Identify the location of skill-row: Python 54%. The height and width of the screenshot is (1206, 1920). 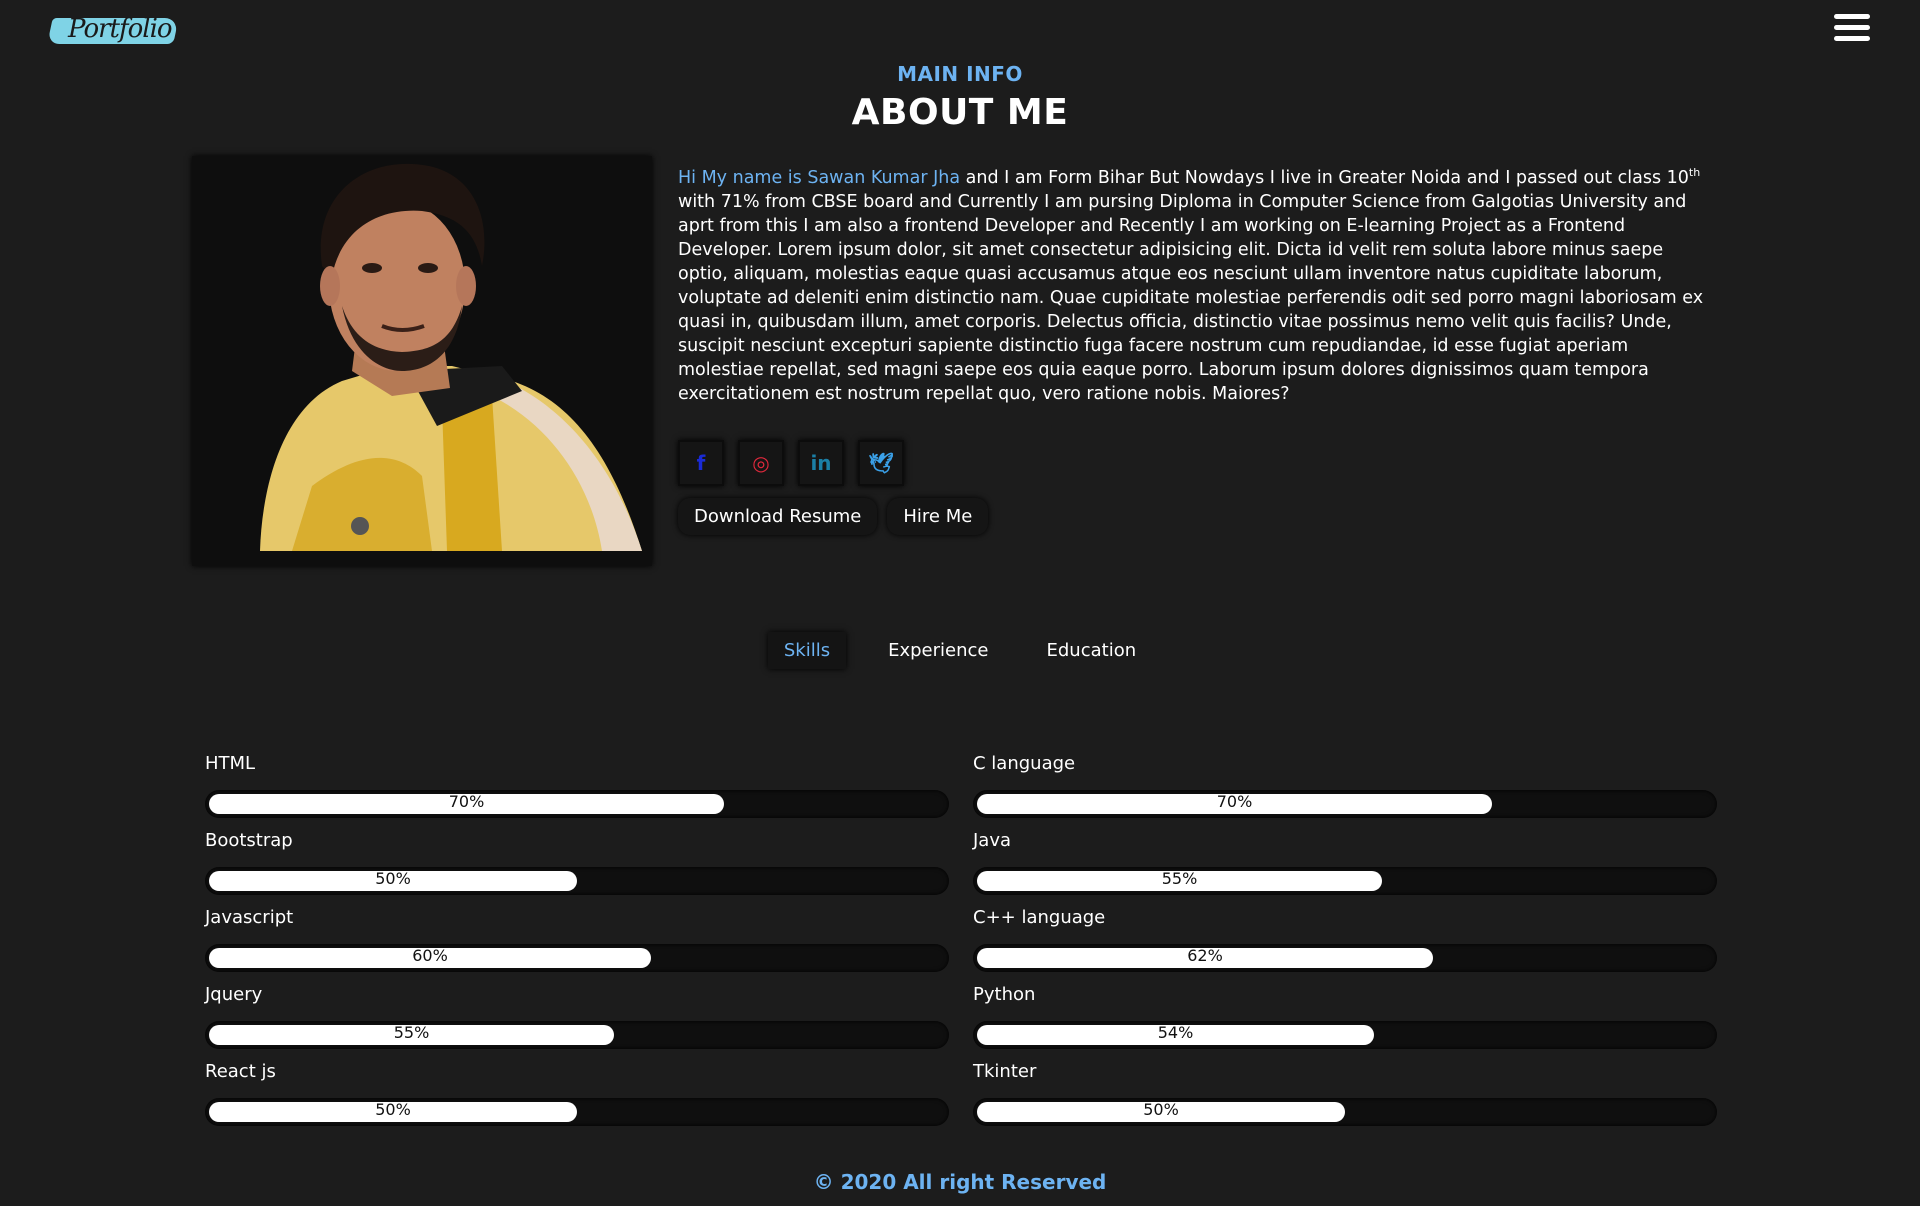
(1339, 1019).